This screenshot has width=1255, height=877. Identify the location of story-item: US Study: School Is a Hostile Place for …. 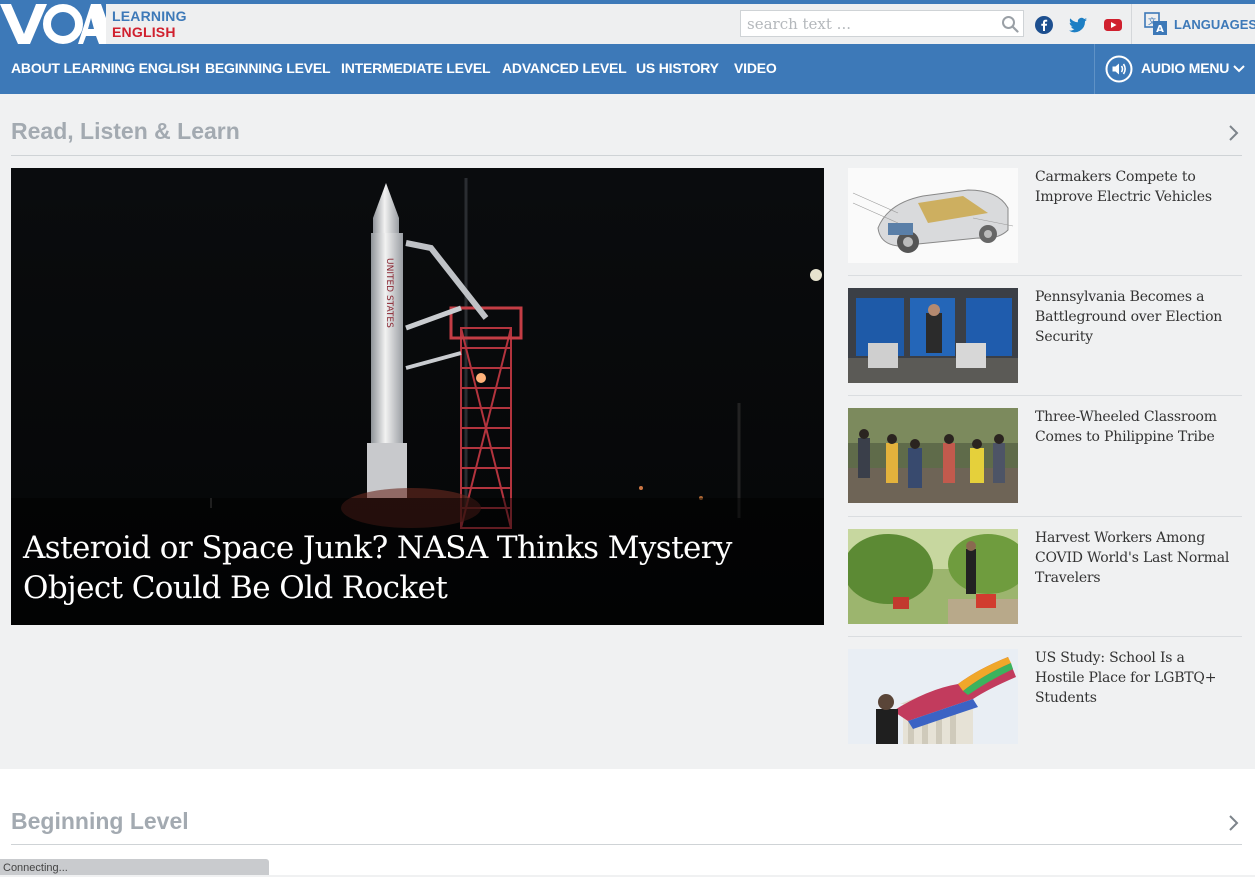
(1045, 697).